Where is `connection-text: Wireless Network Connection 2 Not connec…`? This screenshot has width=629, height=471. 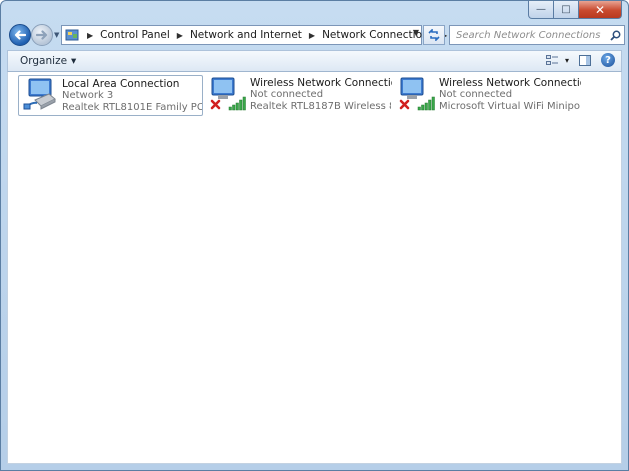 connection-text: Wireless Network Connection 2 Not connec… is located at coordinates (510, 95).